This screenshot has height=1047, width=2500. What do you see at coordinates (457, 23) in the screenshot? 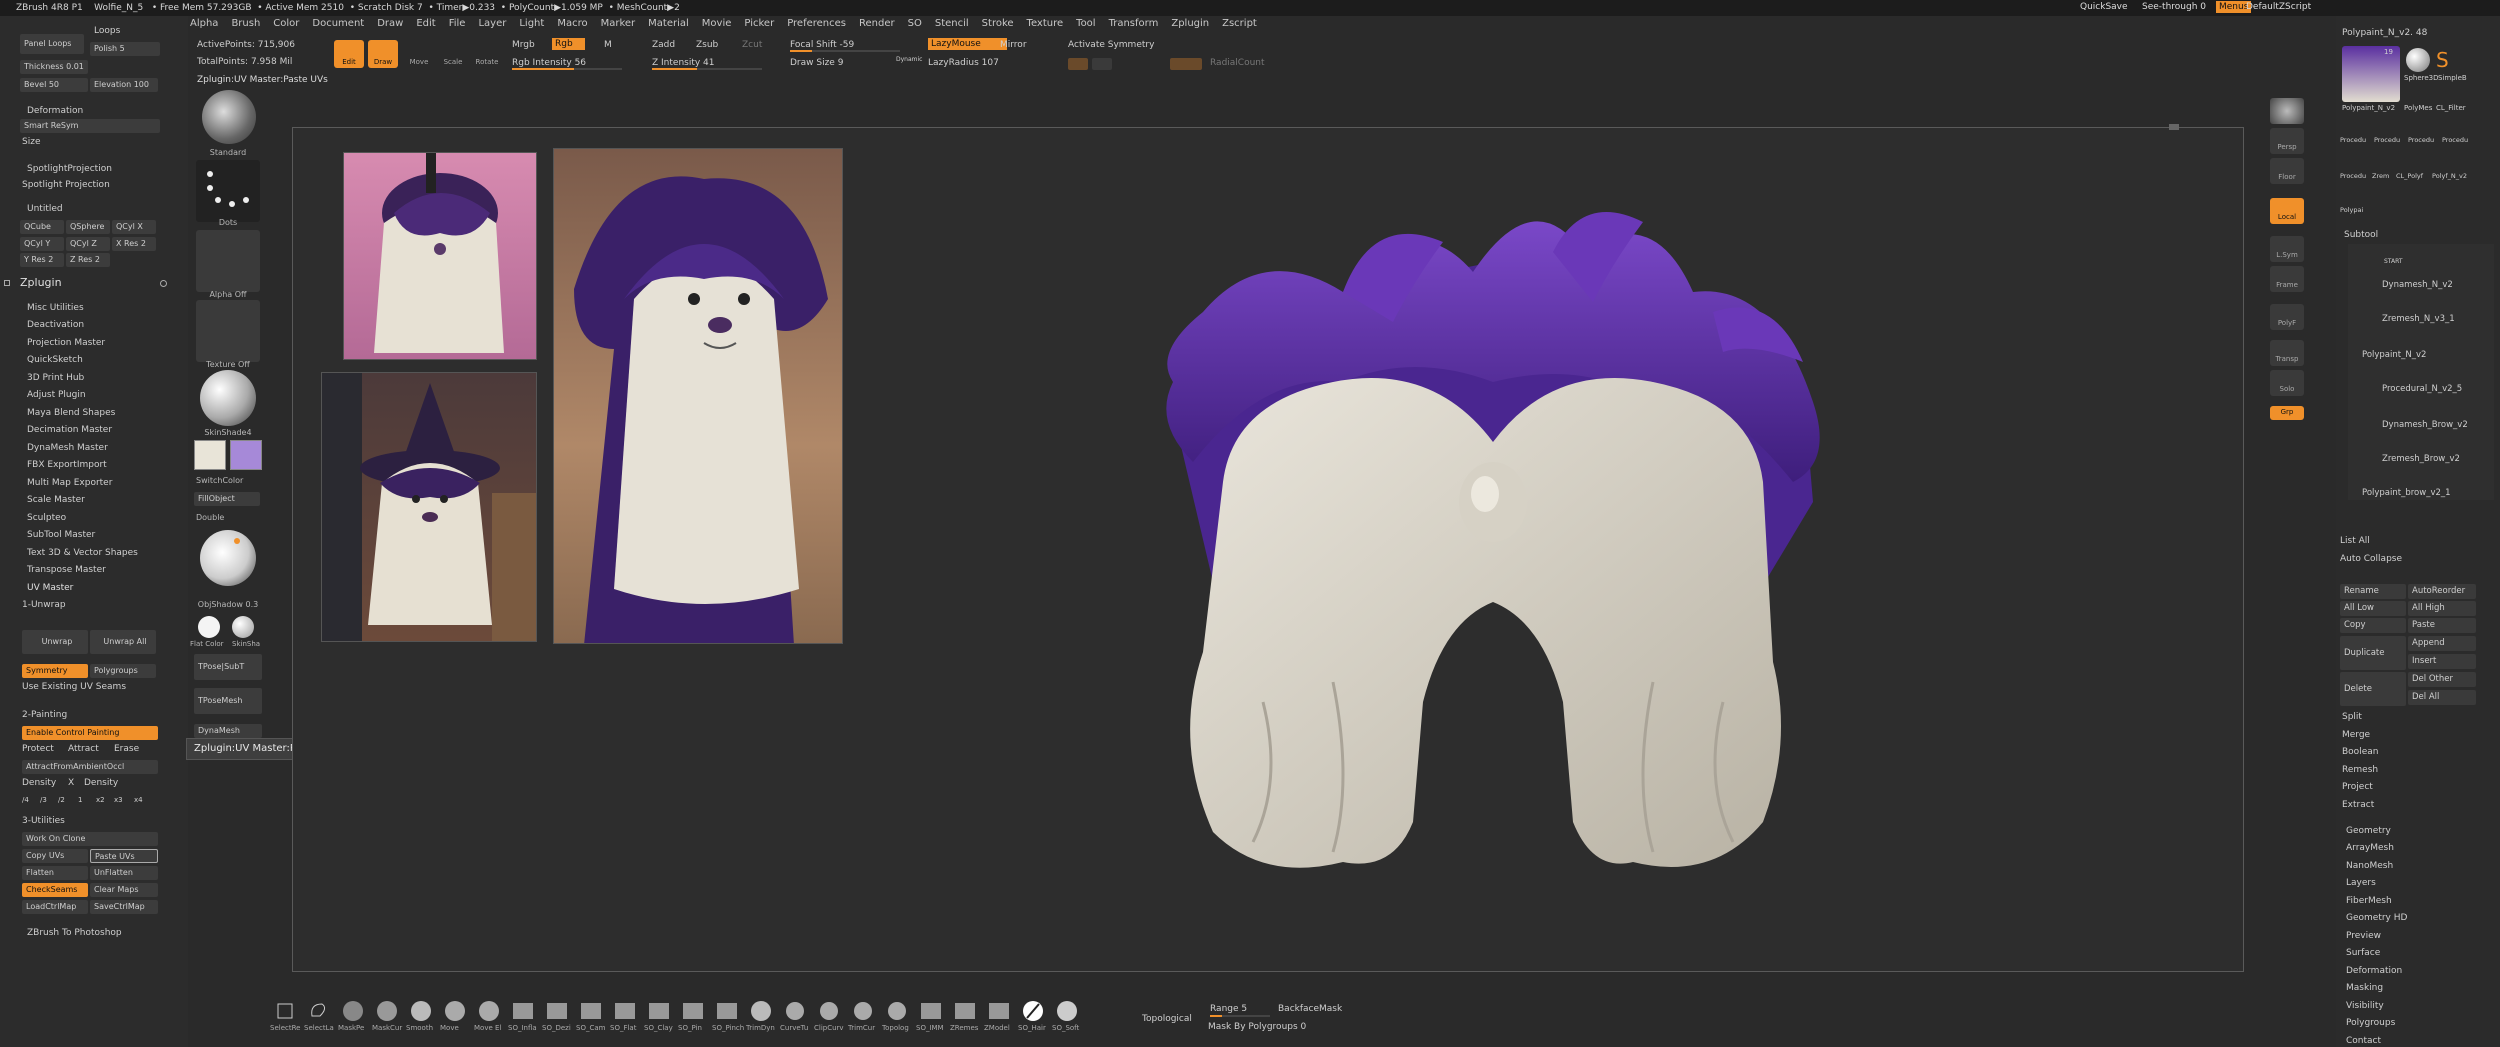
I see `menu-file: File` at bounding box center [457, 23].